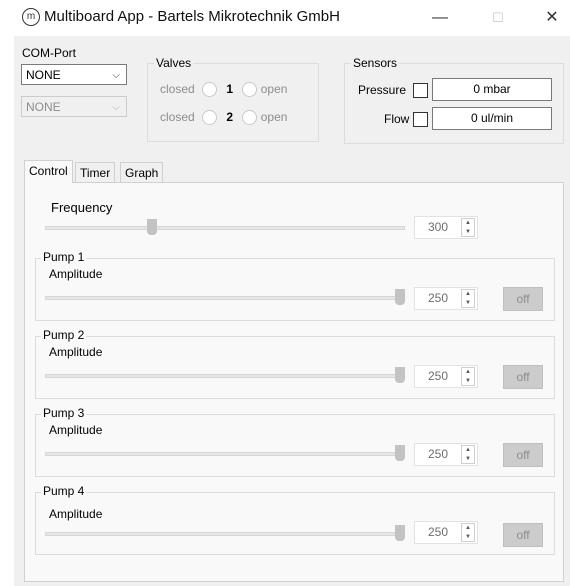 The width and height of the screenshot is (570, 586). I want to click on maximize-button: ☐, so click(498, 18).